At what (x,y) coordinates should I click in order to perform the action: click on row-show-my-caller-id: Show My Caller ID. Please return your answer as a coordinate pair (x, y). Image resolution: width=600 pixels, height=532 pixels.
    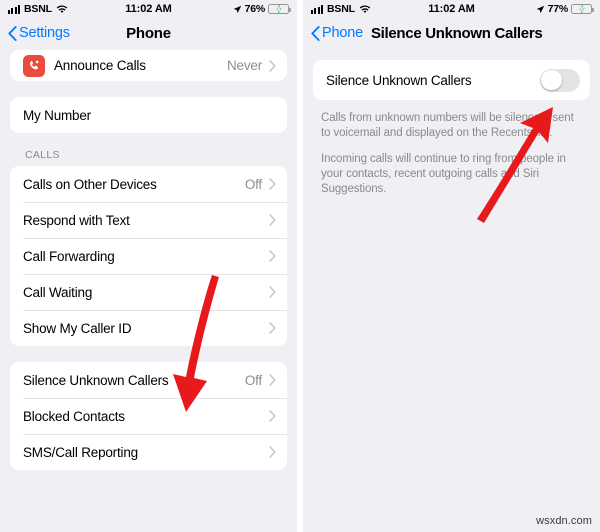
    Looking at the image, I should click on (148, 328).